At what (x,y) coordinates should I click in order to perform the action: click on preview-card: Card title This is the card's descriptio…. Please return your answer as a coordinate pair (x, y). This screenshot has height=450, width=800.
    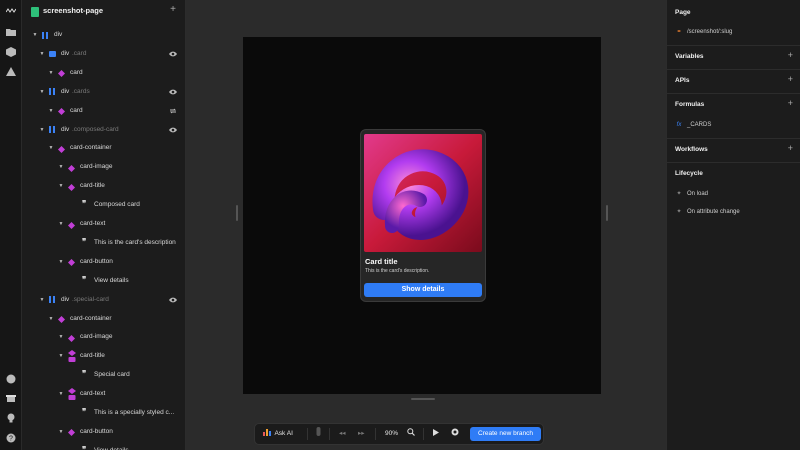
    Looking at the image, I should click on (423, 215).